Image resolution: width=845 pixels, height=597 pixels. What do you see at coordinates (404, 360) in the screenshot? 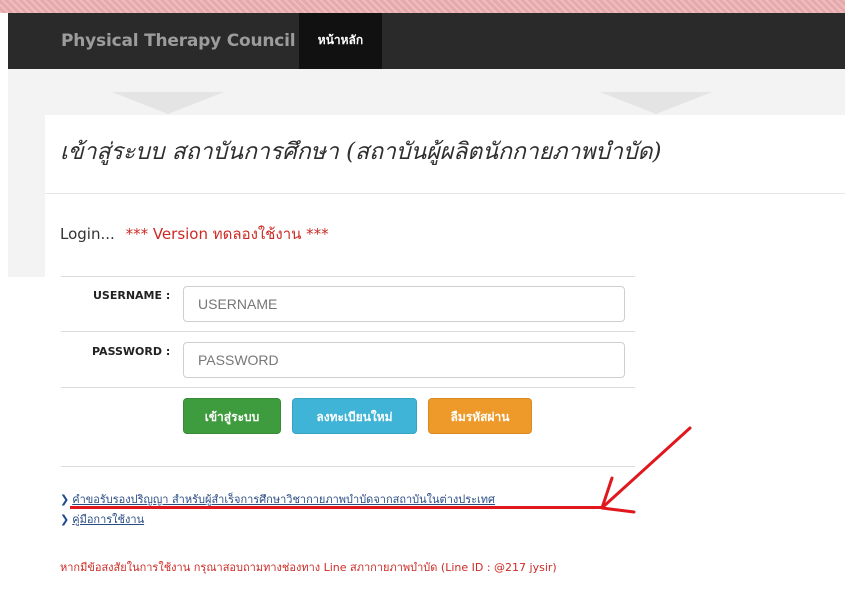
I see `password-input` at bounding box center [404, 360].